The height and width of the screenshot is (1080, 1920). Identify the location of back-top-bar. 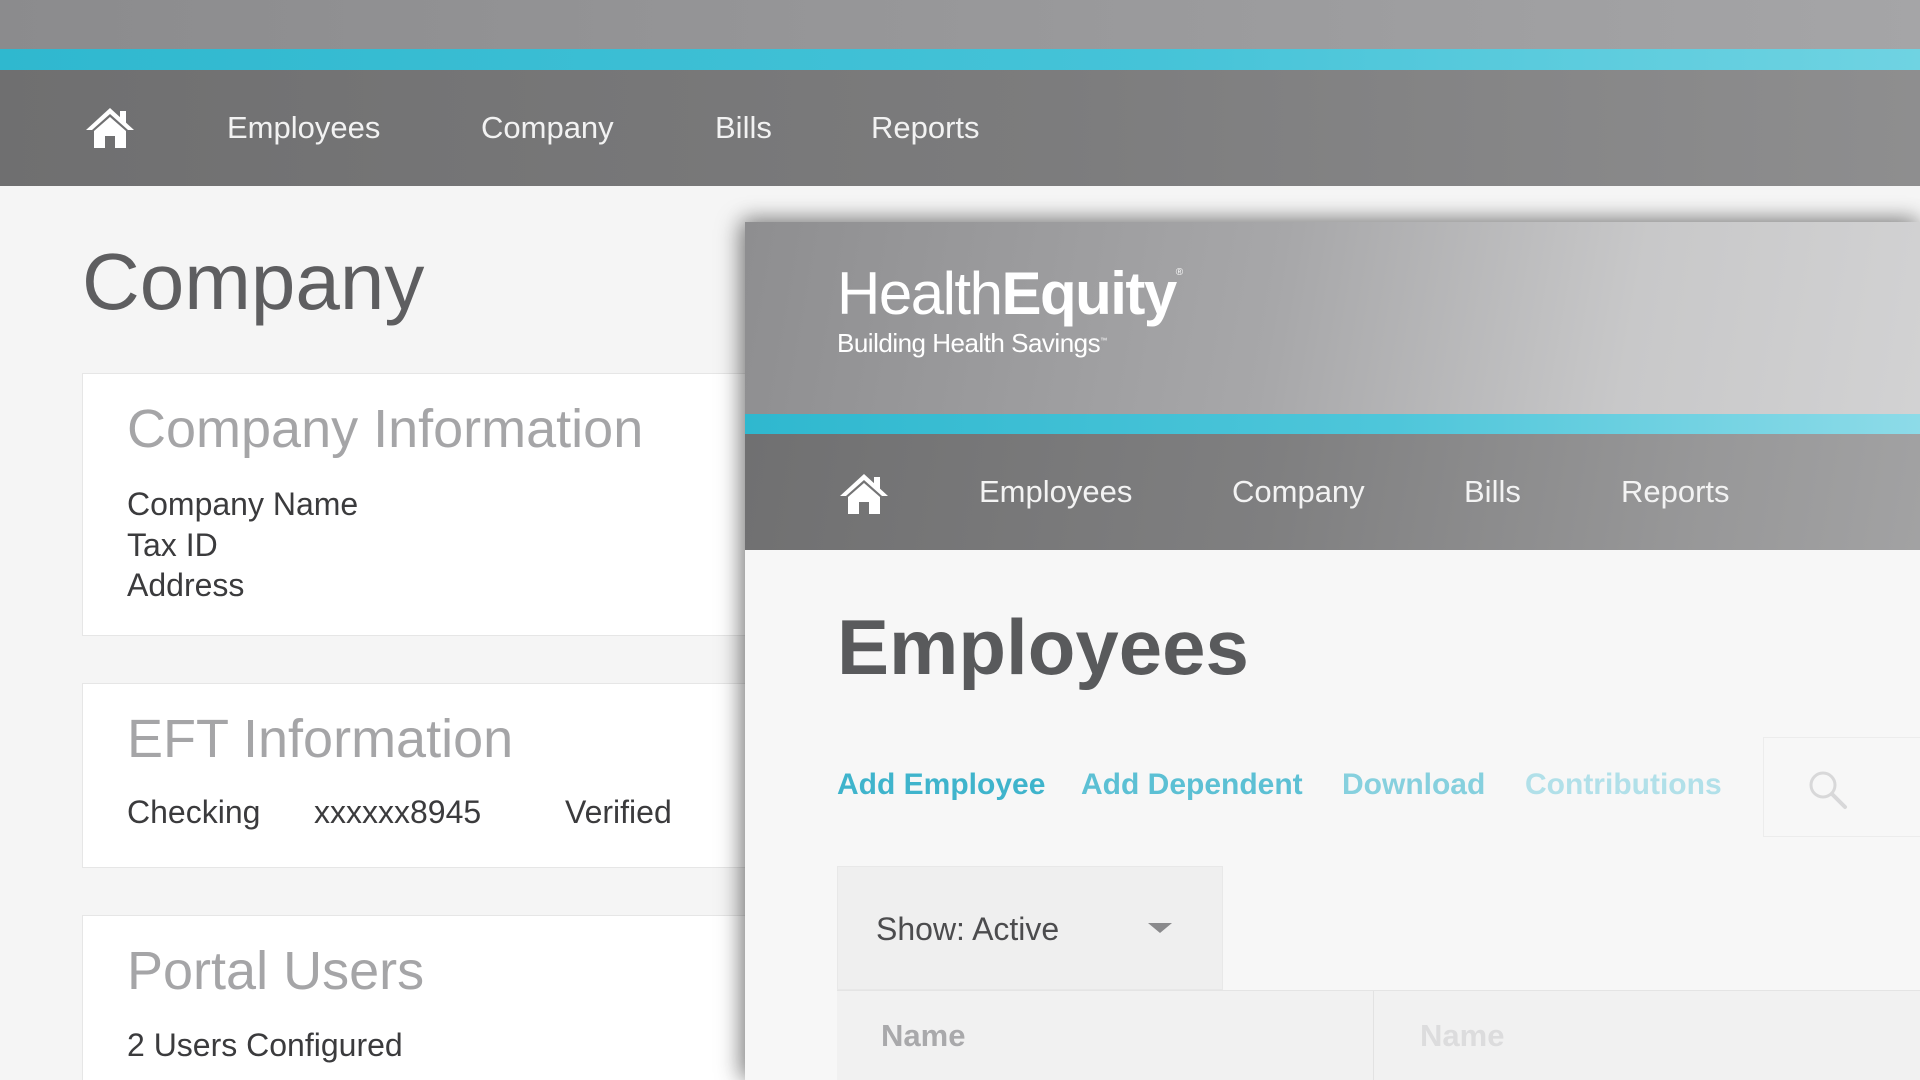
(960, 24).